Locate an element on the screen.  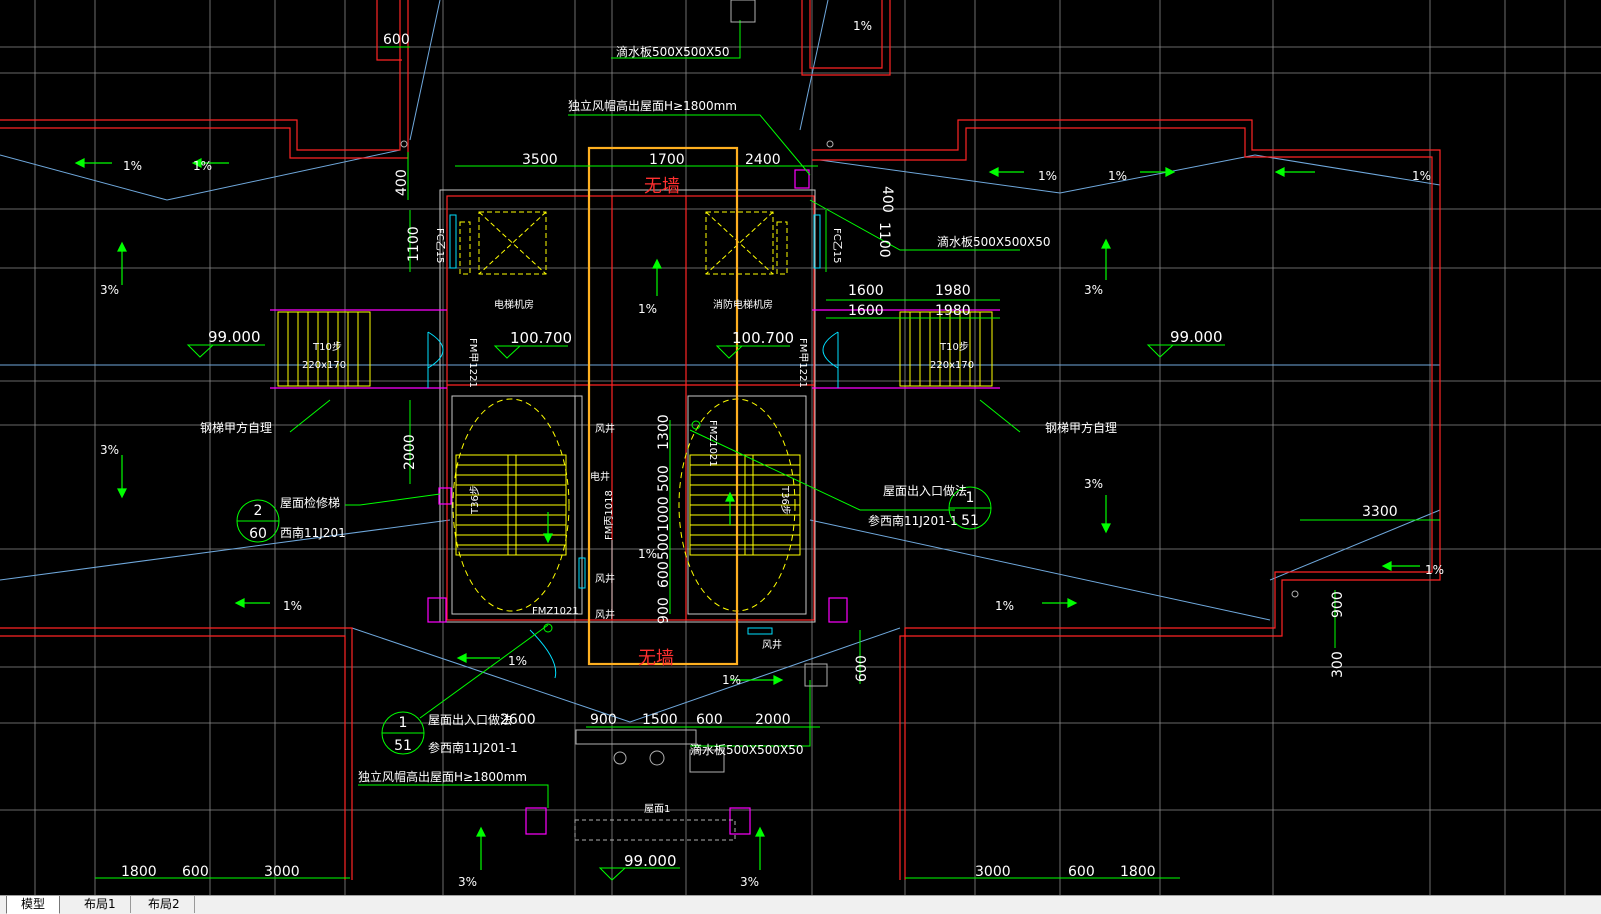
note-roof-exit-right: 屋面出入口做法 is located at coordinates (925, 490).